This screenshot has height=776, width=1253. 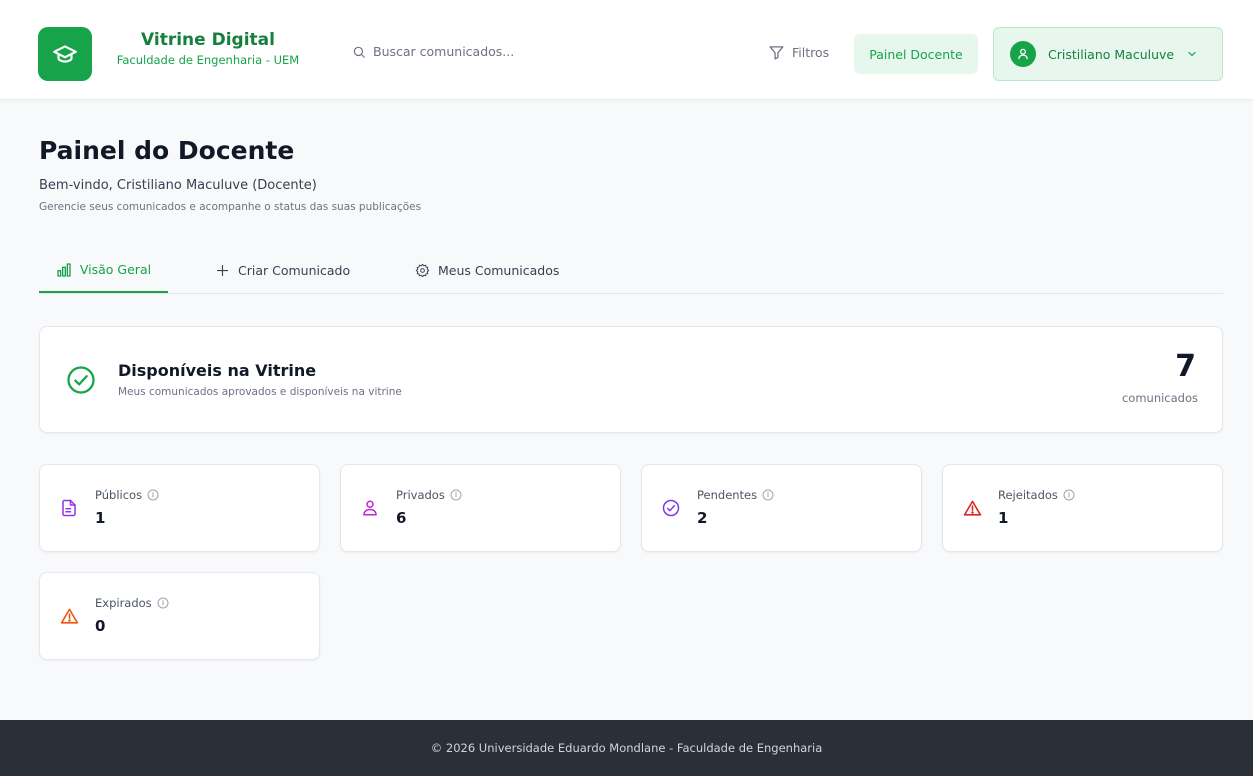 I want to click on stat-value: 2, so click(x=702, y=518).